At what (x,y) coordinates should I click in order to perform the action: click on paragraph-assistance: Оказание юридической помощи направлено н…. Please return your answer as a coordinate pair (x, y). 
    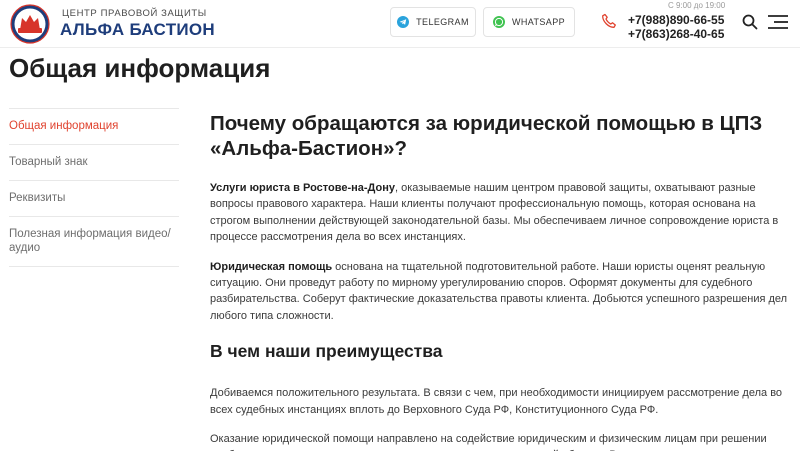
    Looking at the image, I should click on (488, 442).